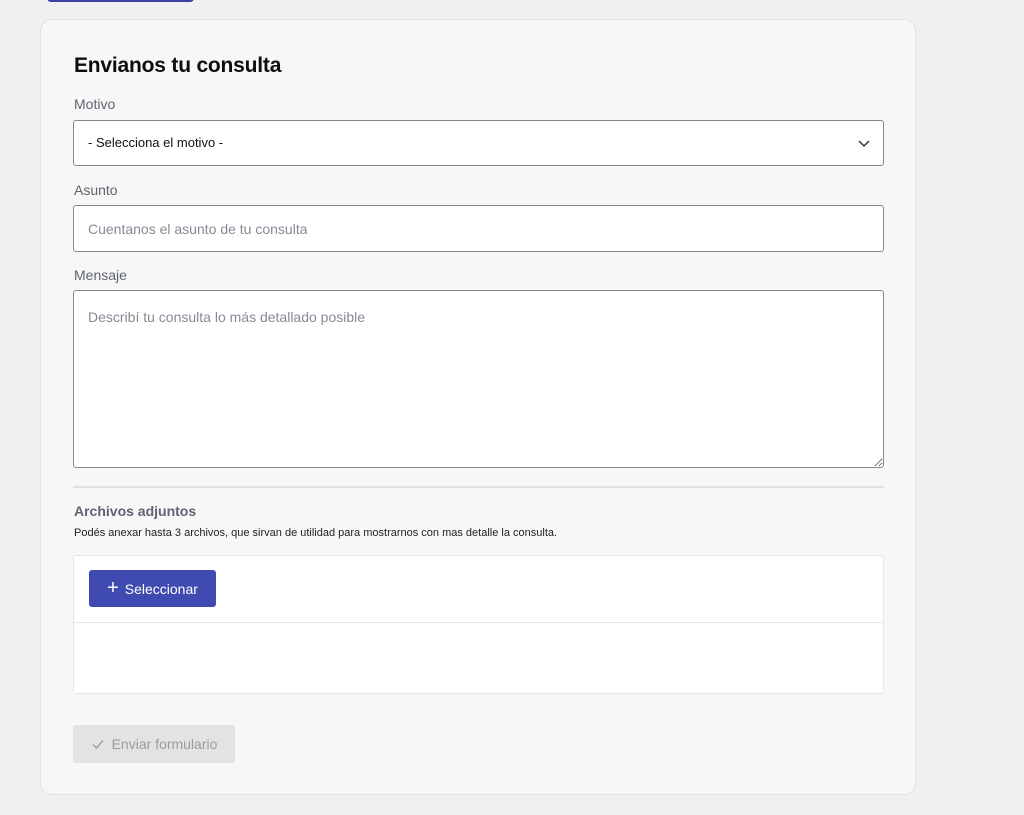  Describe the element at coordinates (96, 190) in the screenshot. I see `asunto-label: Asunto` at that location.